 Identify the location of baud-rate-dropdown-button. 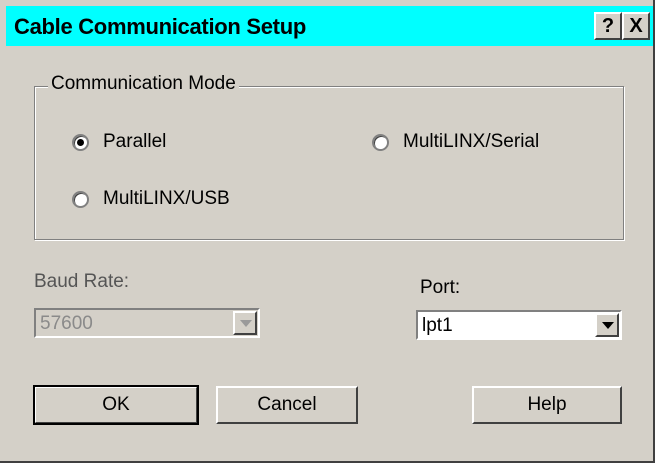
(245, 323).